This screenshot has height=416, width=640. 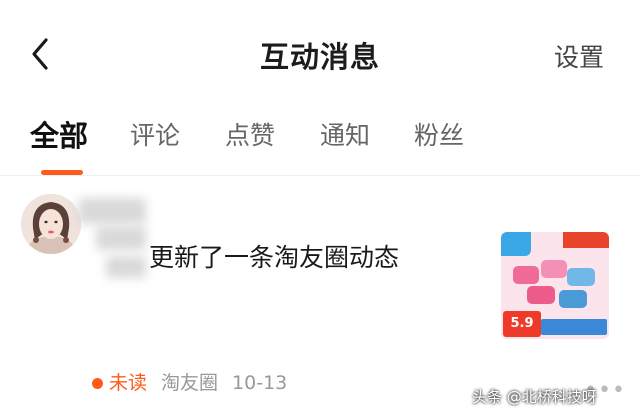 I want to click on settings-button: 设置, so click(x=579, y=56).